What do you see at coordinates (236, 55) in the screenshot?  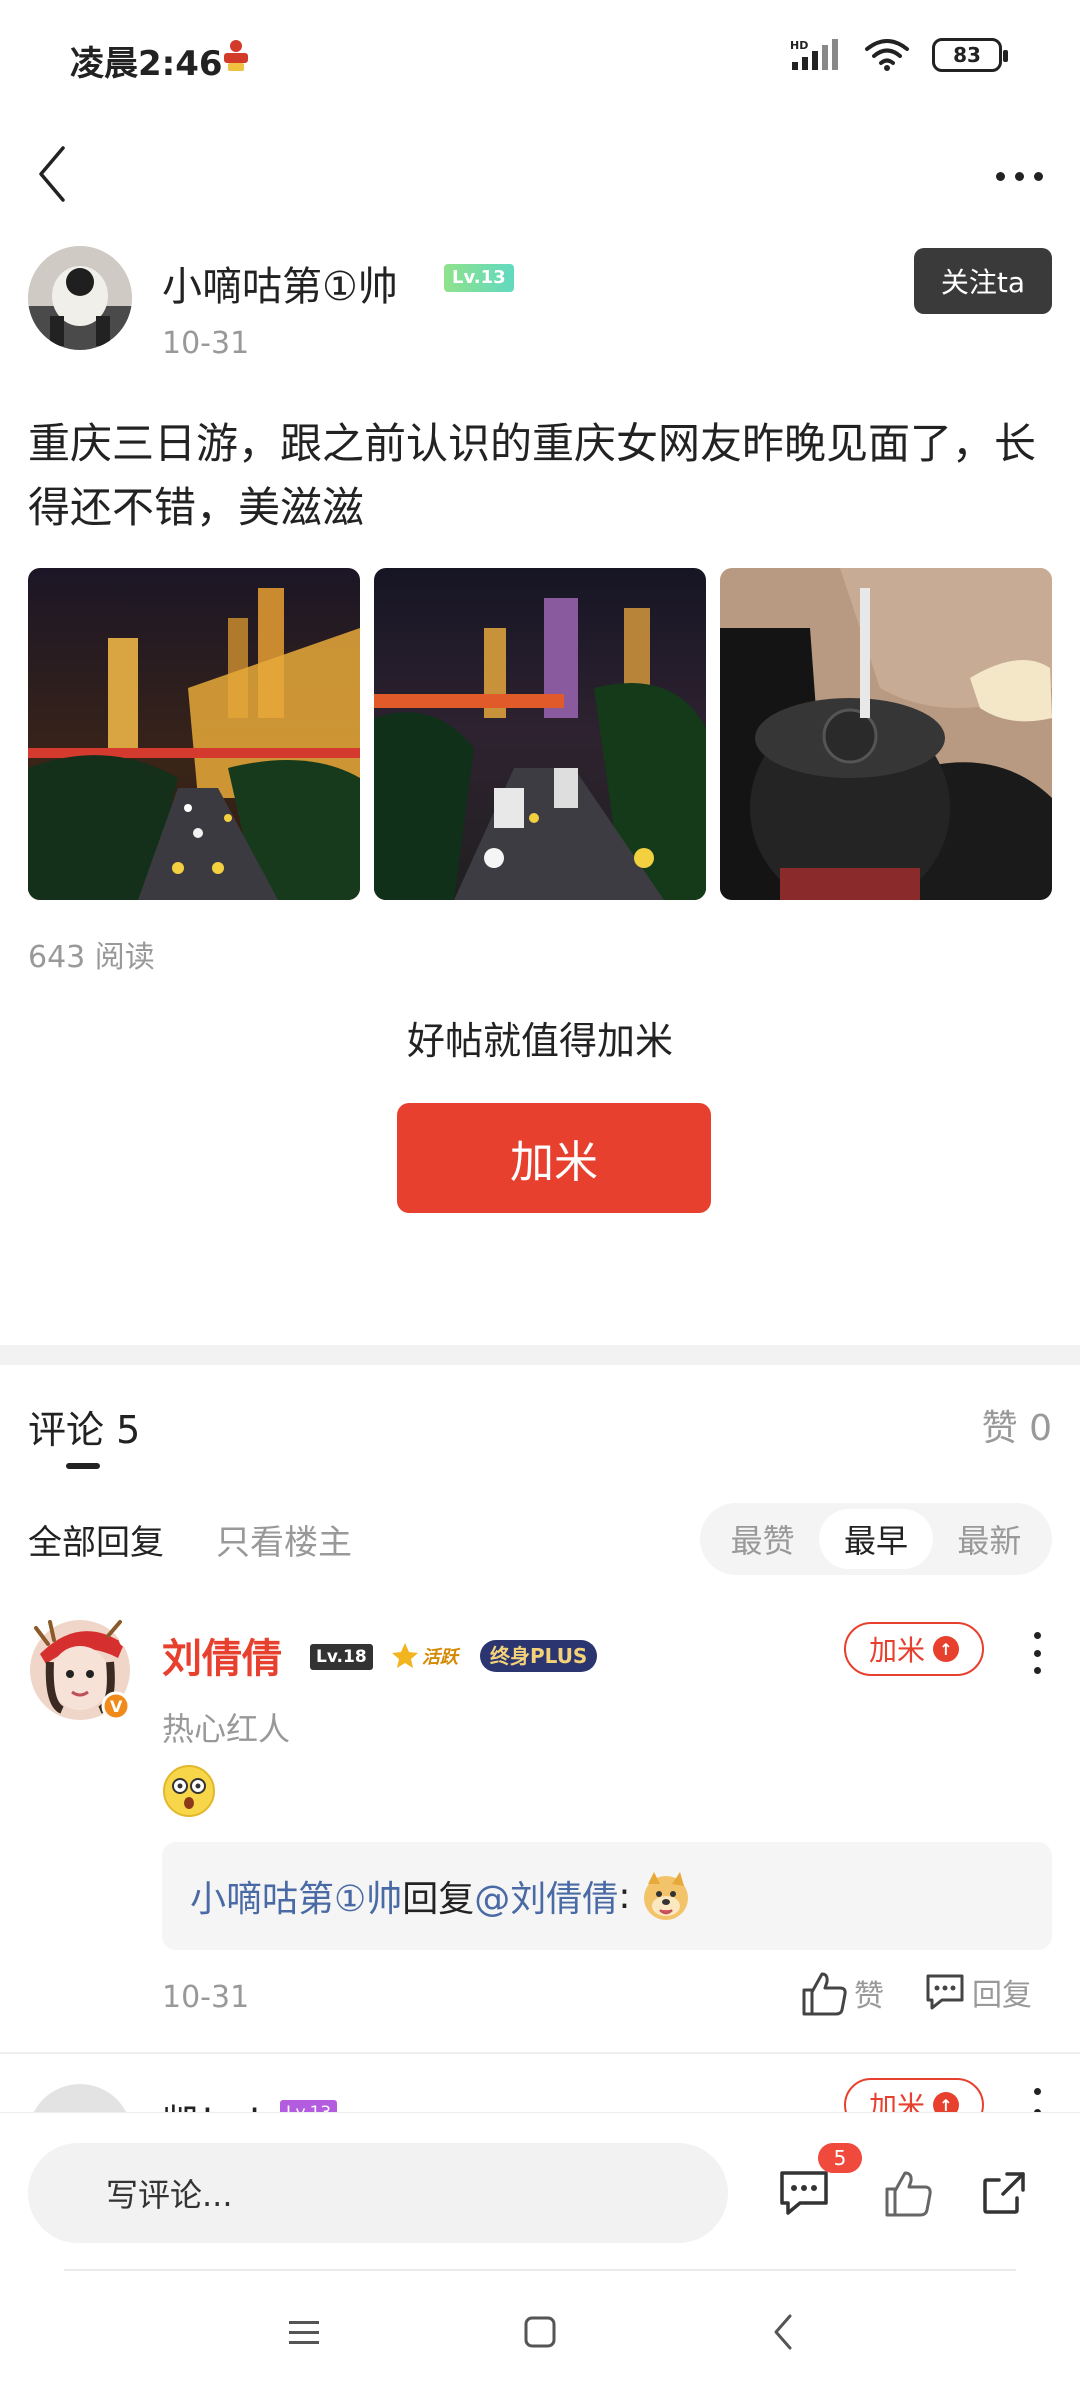 I see `notification-icon` at bounding box center [236, 55].